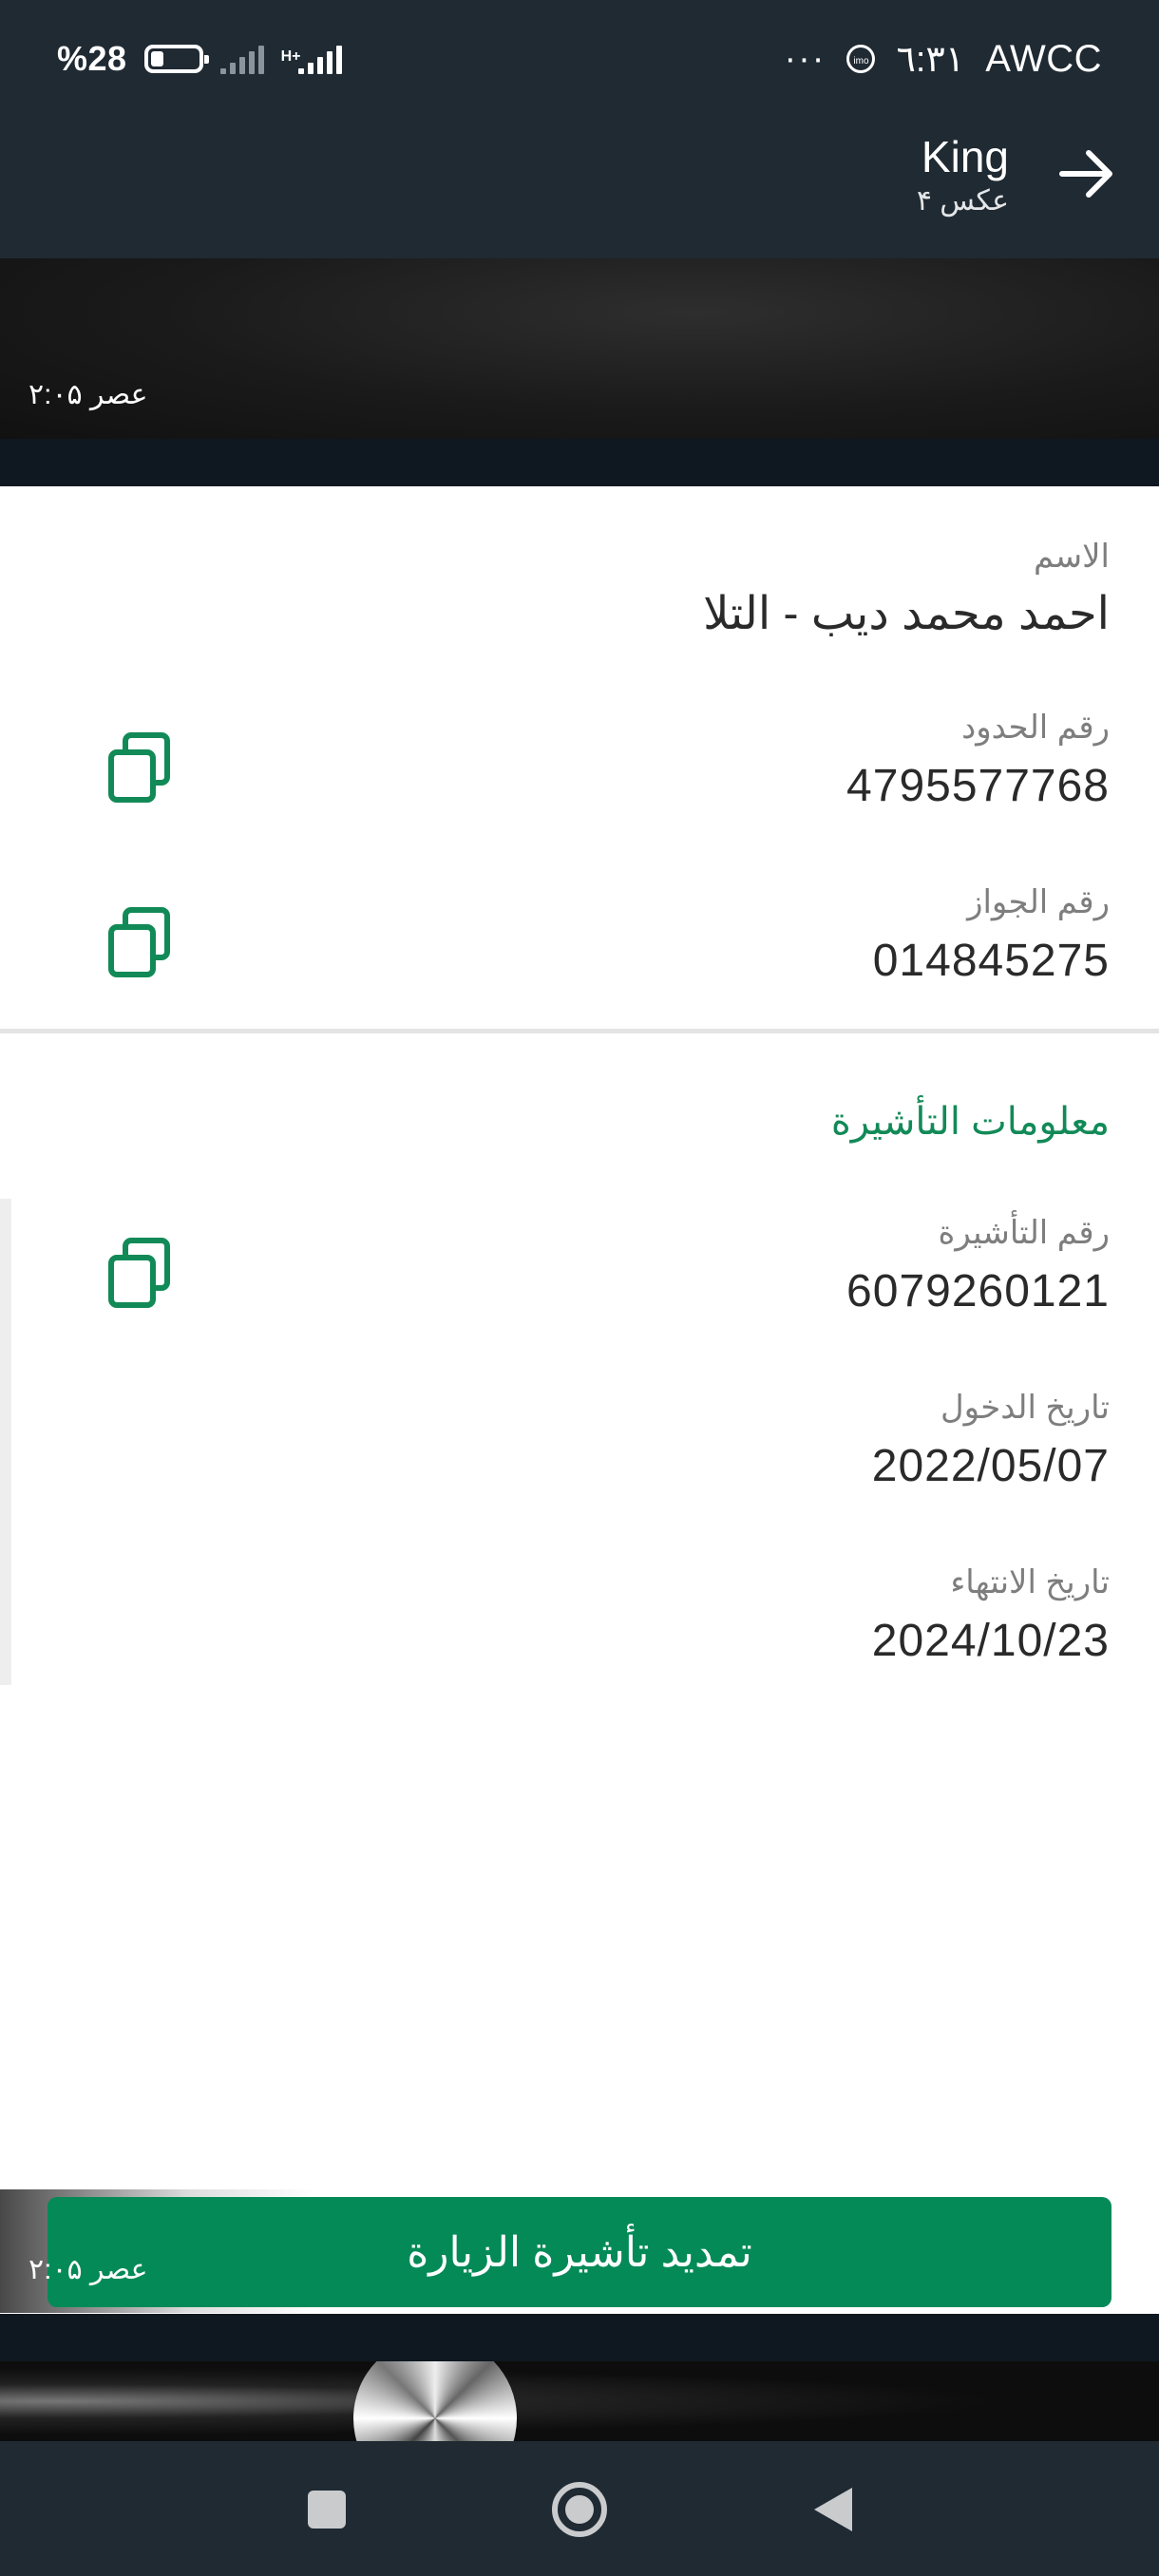 Image resolution: width=1159 pixels, height=2576 pixels. What do you see at coordinates (1035, 728) in the screenshot?
I see `border-number-label: رقم الحدود` at bounding box center [1035, 728].